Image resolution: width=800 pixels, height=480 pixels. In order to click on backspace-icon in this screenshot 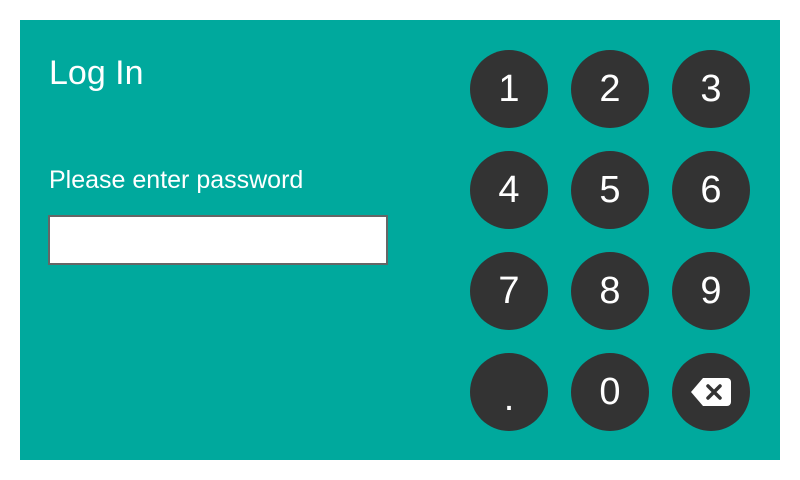, I will do `click(711, 392)`.